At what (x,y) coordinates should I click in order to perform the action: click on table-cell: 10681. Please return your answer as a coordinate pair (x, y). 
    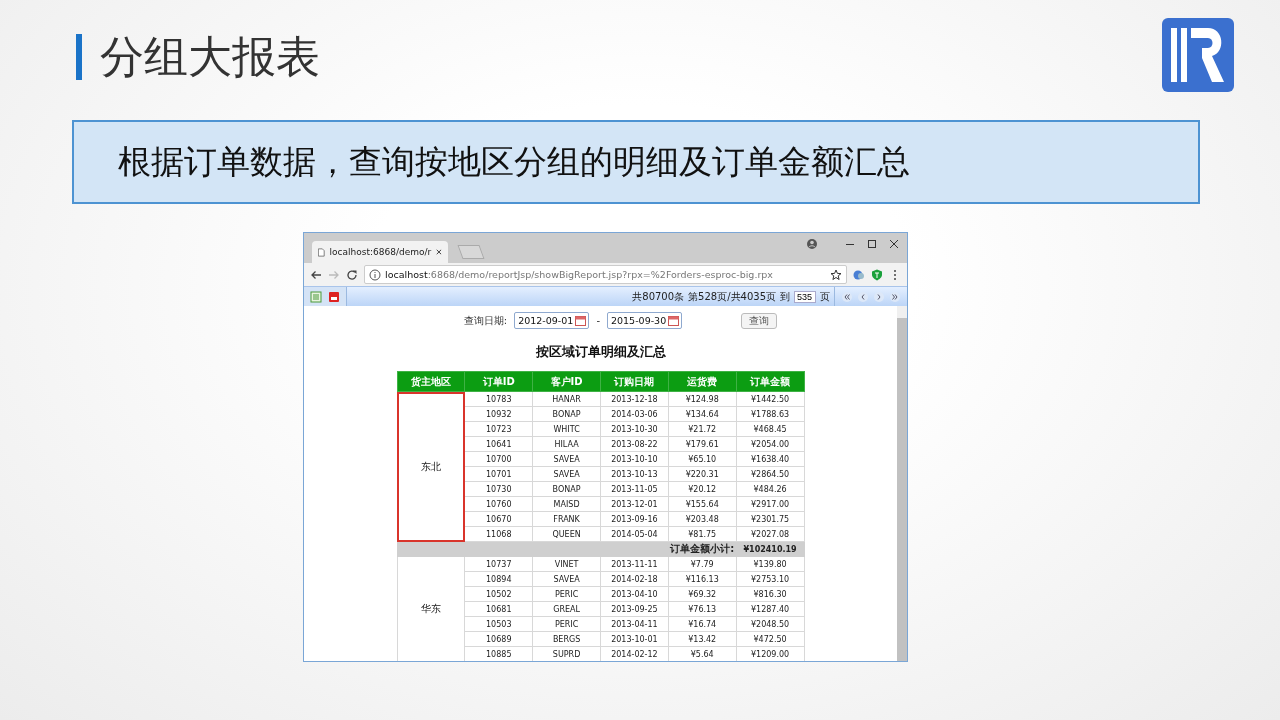
    Looking at the image, I should click on (498, 609).